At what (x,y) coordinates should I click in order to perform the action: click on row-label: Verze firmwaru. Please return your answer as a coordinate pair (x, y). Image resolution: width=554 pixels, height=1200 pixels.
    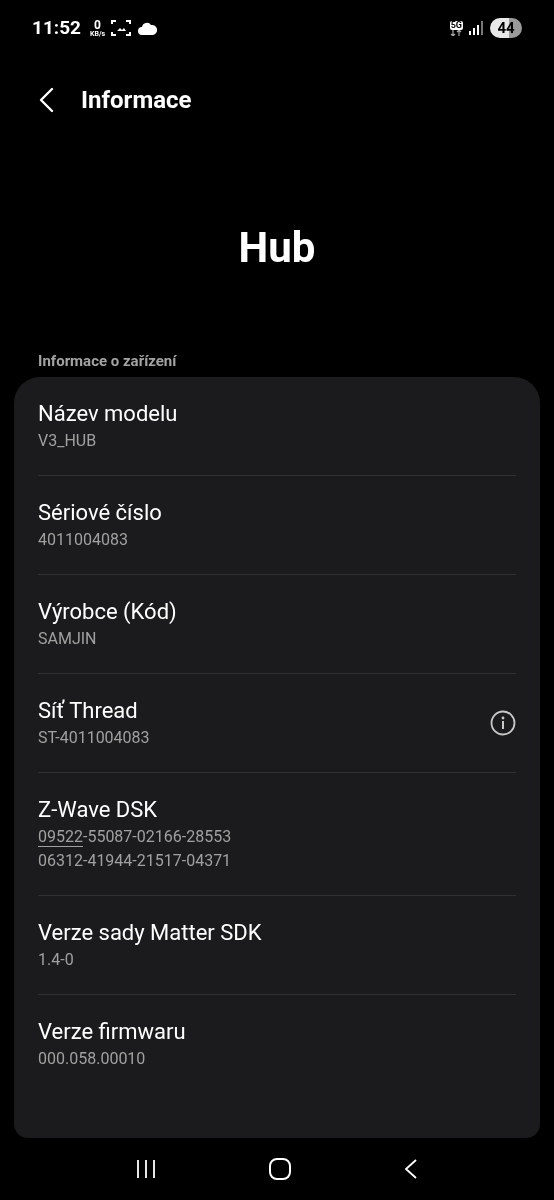
    Looking at the image, I should click on (112, 1032).